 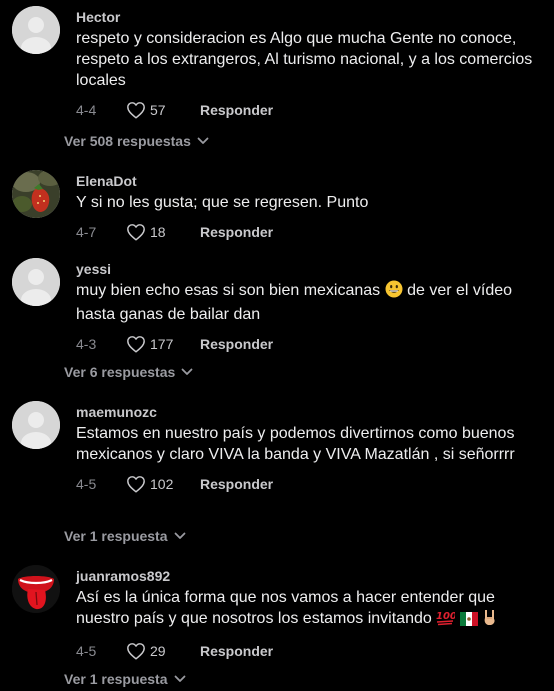 What do you see at coordinates (490, 620) in the screenshot?
I see `rock-on-hand-emoji-icon` at bounding box center [490, 620].